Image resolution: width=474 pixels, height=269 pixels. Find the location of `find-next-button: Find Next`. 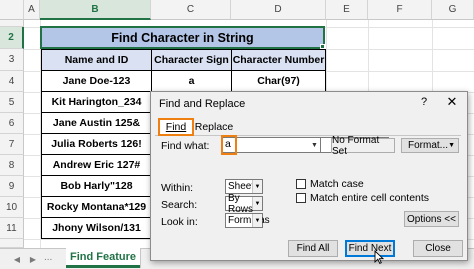

find-next-button: Find Next is located at coordinates (370, 248).